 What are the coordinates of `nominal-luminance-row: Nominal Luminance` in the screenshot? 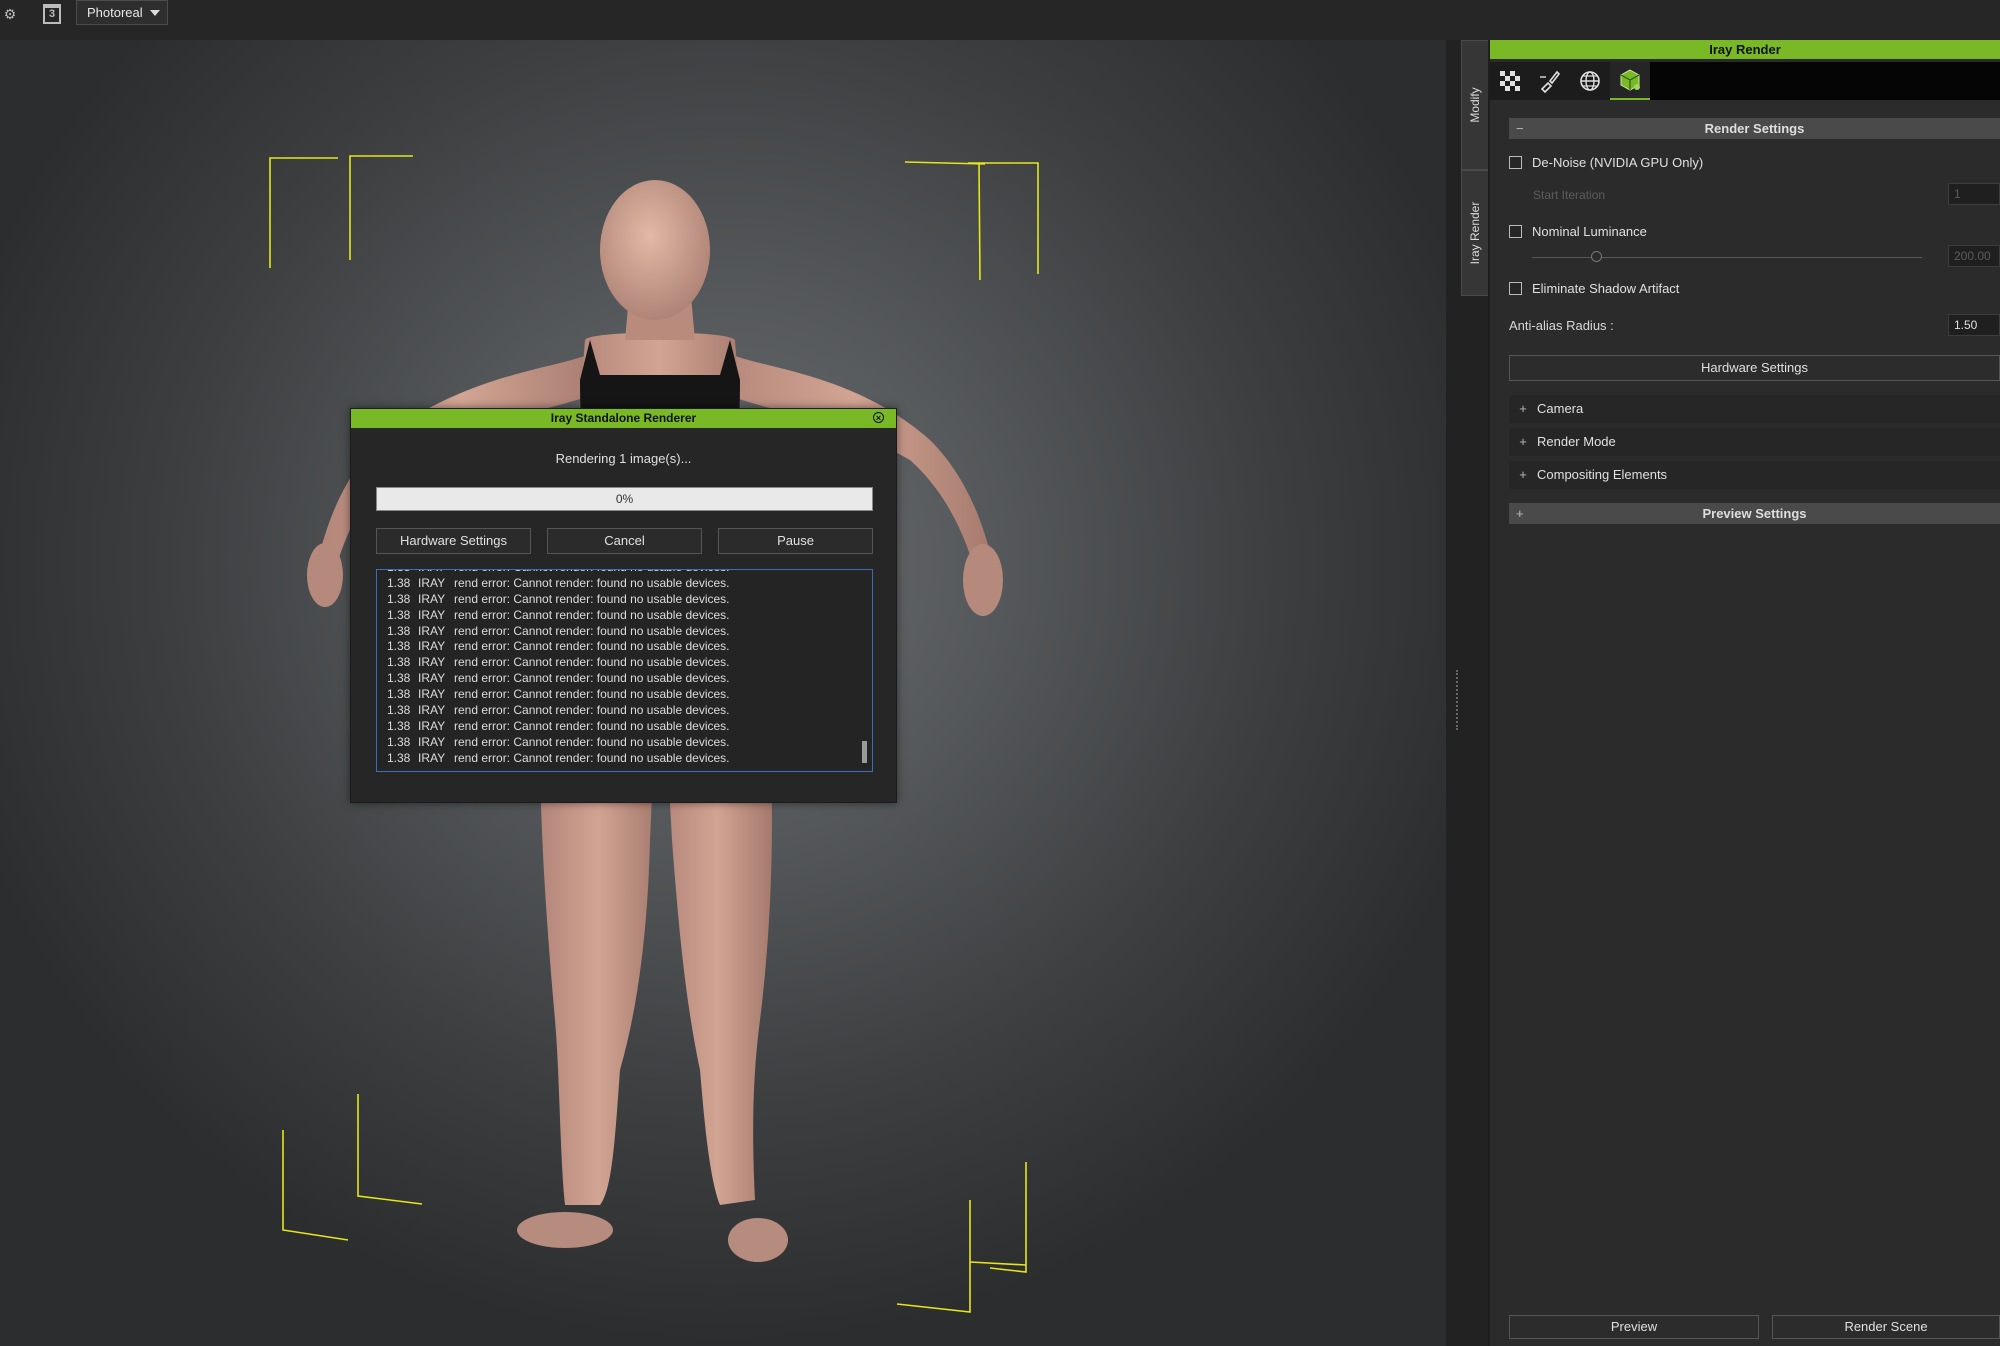 It's located at (1578, 231).